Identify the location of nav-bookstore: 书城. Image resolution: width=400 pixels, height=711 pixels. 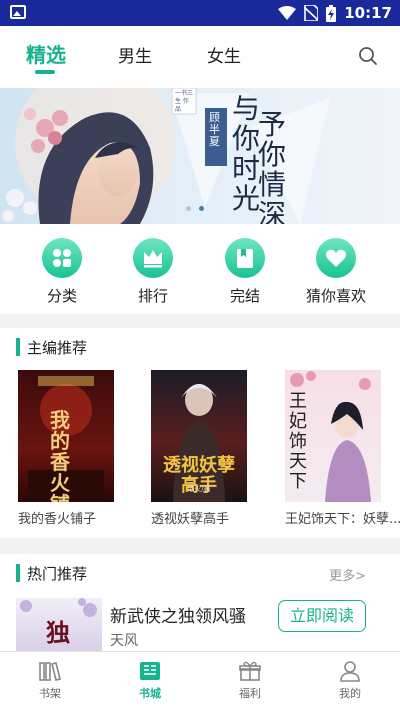
(150, 680).